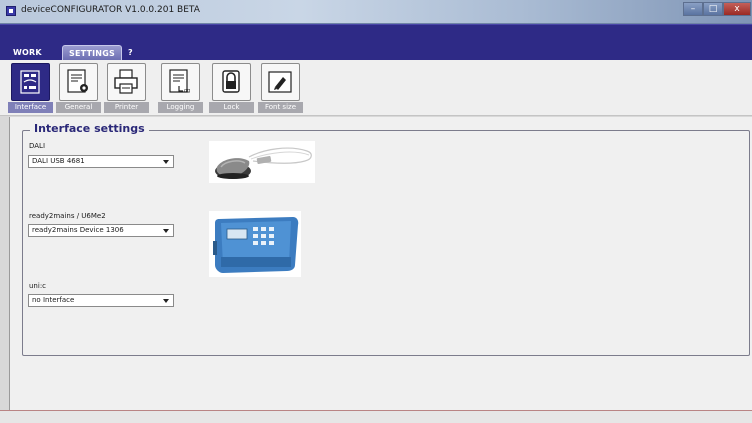 Image resolution: width=752 pixels, height=423 pixels. I want to click on close-button: x, so click(737, 9).